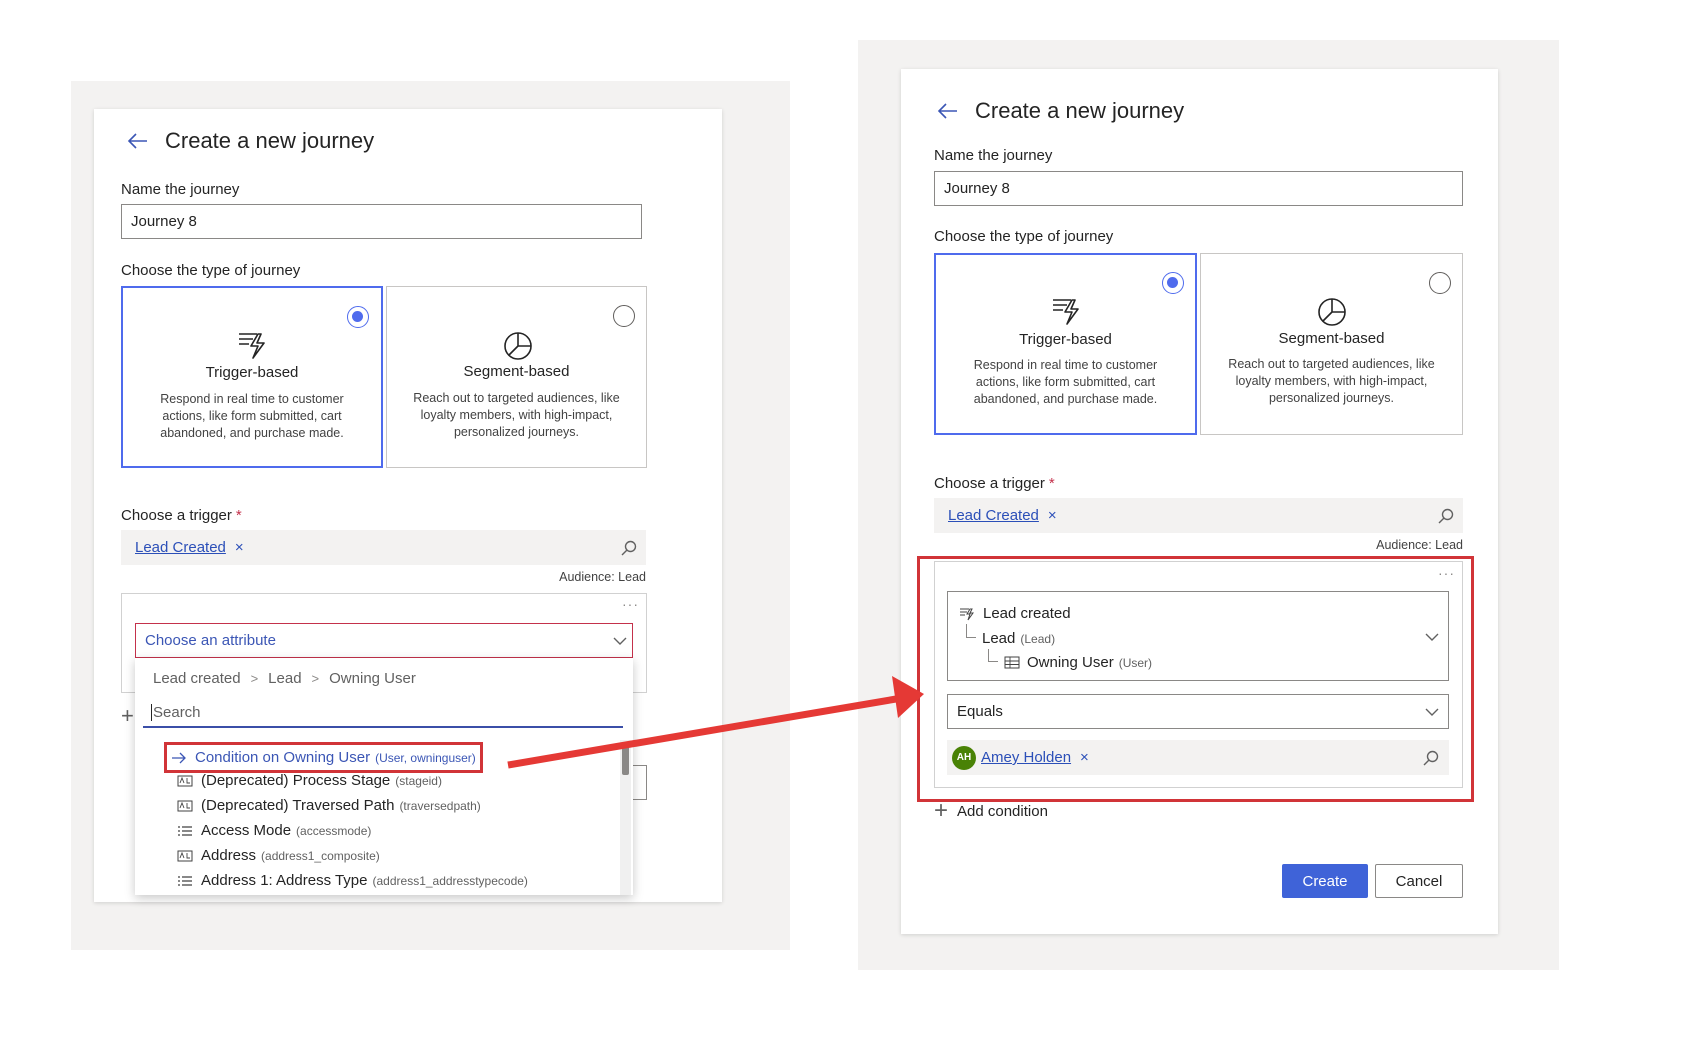  Describe the element at coordinates (284, 880) in the screenshot. I see `option-label: Address 1: Address Type` at that location.